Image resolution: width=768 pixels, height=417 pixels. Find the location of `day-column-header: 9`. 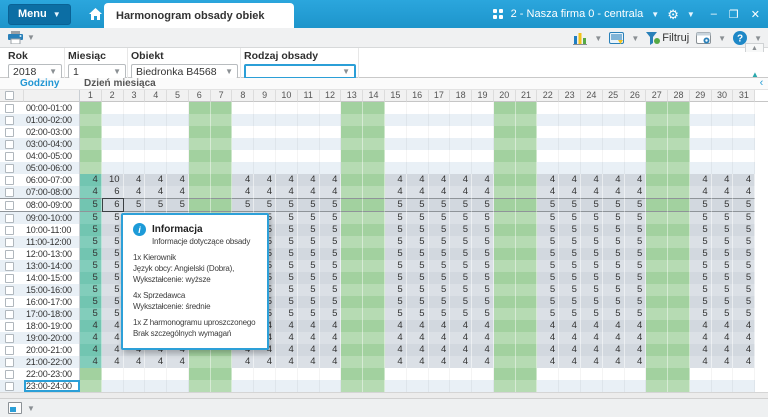

day-column-header: 9 is located at coordinates (265, 96).